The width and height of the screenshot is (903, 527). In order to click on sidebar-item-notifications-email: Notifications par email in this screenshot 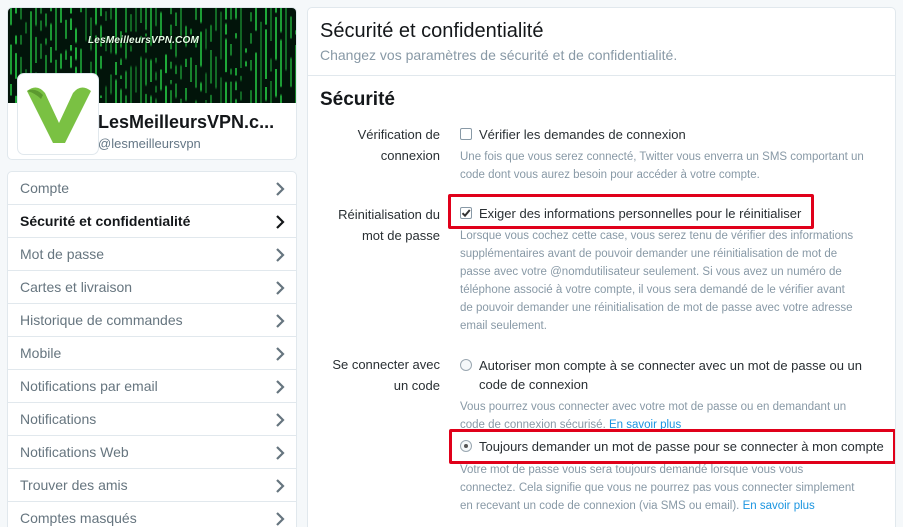, I will do `click(152, 386)`.